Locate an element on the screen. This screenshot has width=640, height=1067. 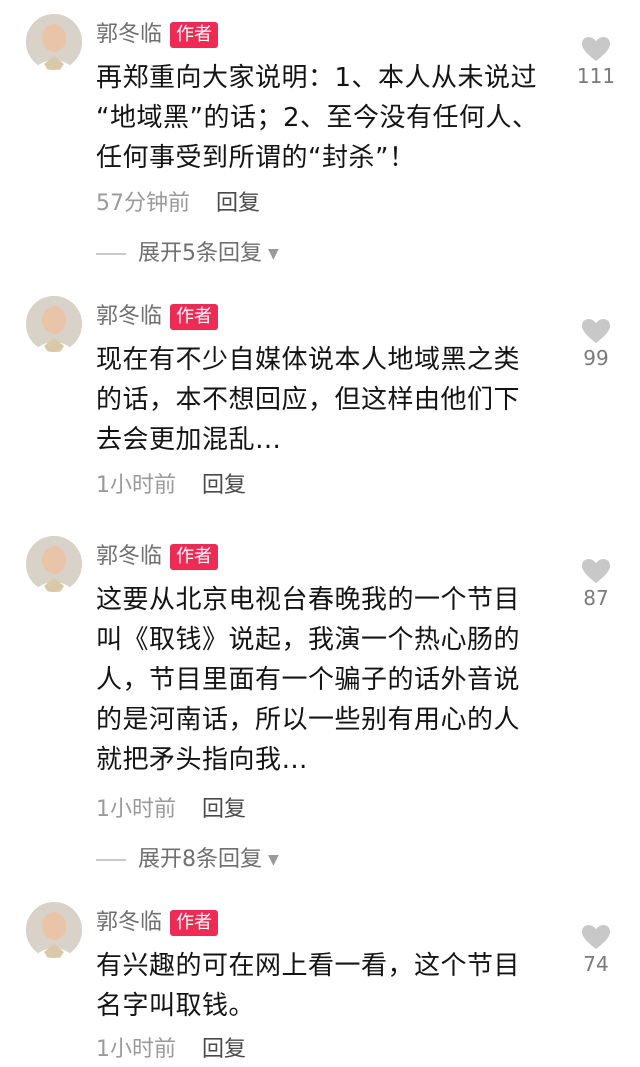
like-count: 87 is located at coordinates (596, 598).